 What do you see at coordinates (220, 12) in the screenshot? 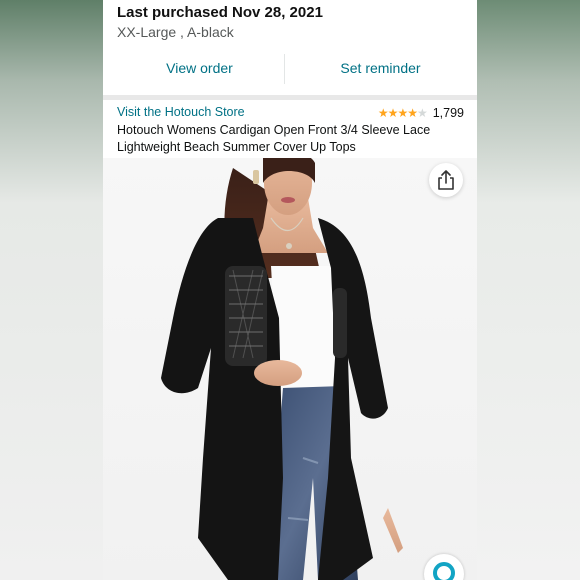
I see `last-purchased-title: Last purchased Nov 28, 2021` at bounding box center [220, 12].